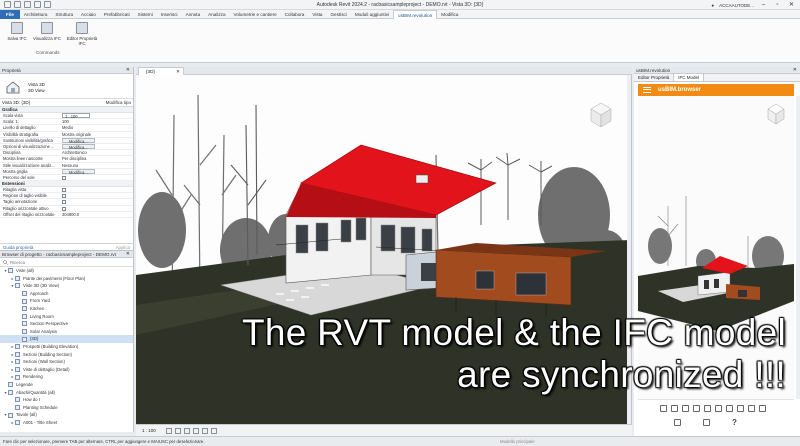 This screenshot has width=800, height=446. I want to click on visual-style-icon, so click(178, 431).